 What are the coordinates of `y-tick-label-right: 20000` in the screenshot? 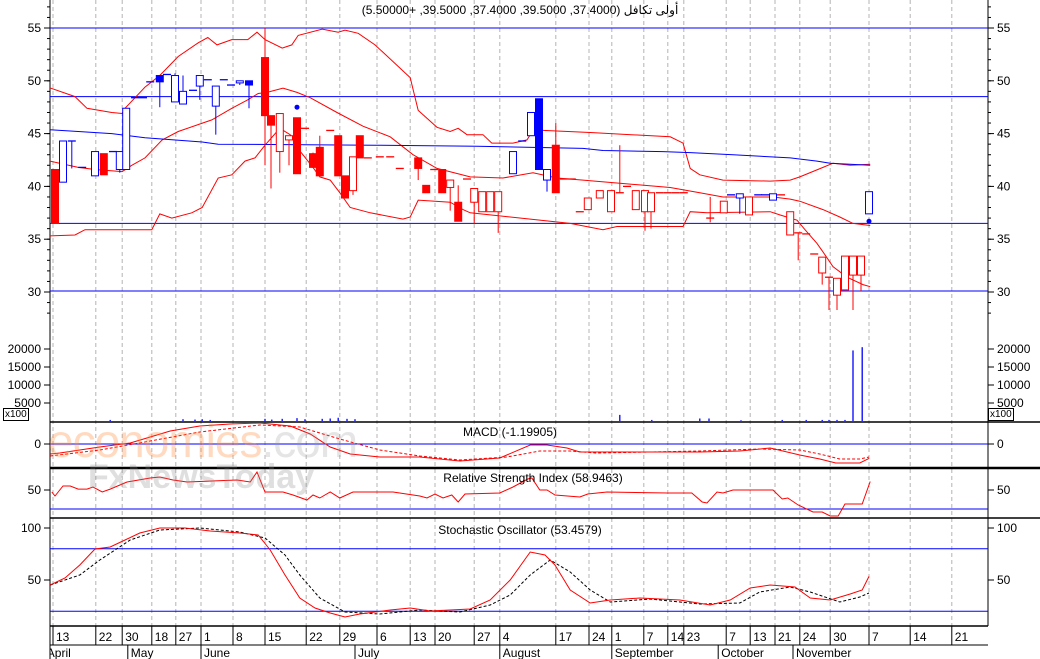 It's located at (1014, 349).